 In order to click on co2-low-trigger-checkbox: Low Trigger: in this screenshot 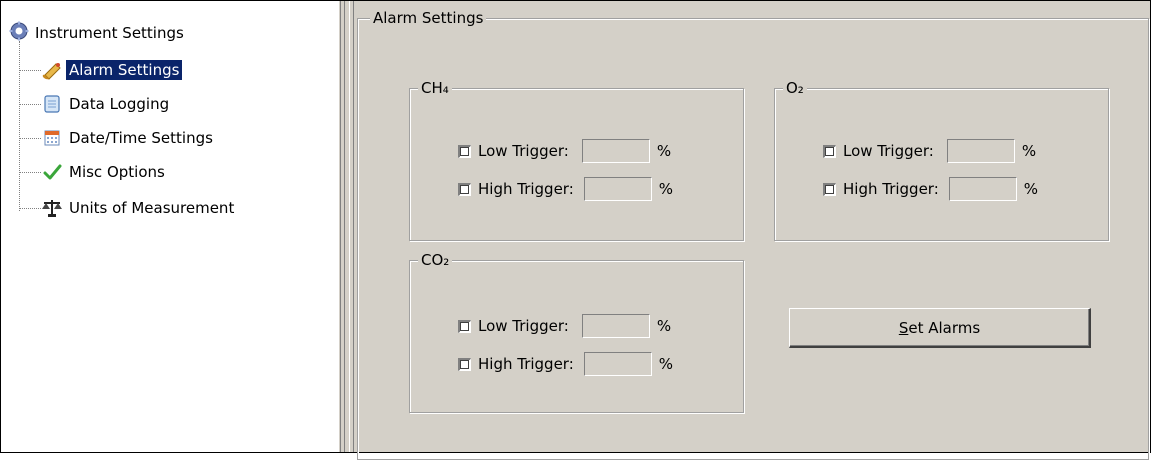, I will do `click(513, 326)`.